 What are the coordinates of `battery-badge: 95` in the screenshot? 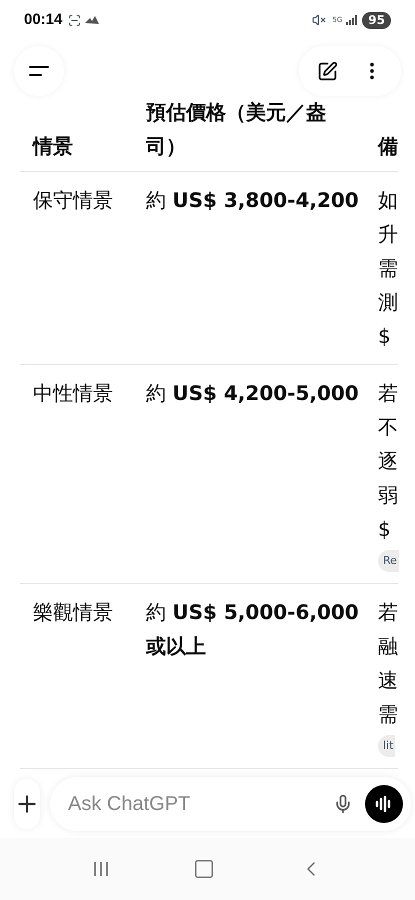 It's located at (376, 20).